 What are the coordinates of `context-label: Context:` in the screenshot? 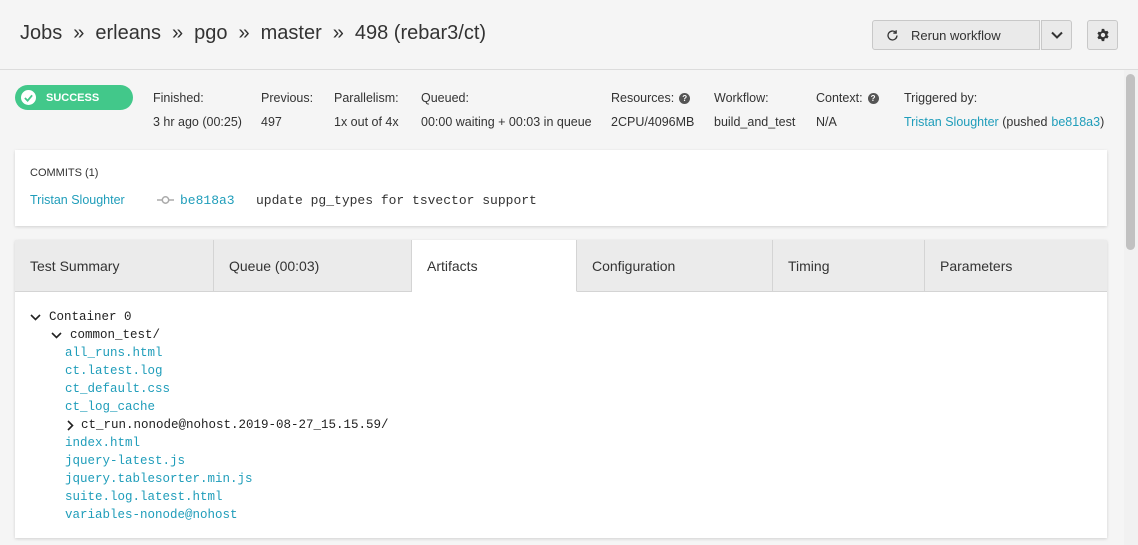 It's located at (839, 98).